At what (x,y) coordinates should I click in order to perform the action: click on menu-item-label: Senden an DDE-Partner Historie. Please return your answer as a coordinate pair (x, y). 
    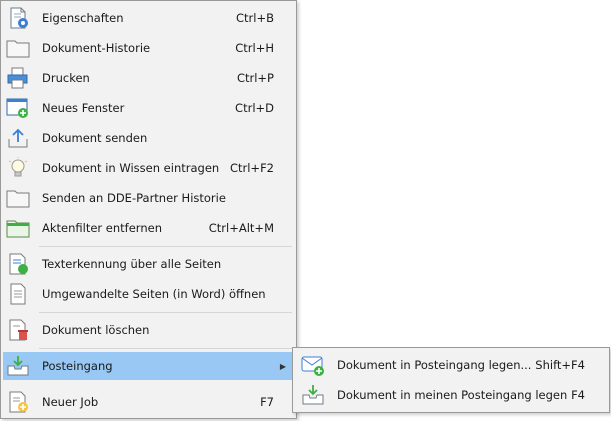
    Looking at the image, I should click on (134, 198).